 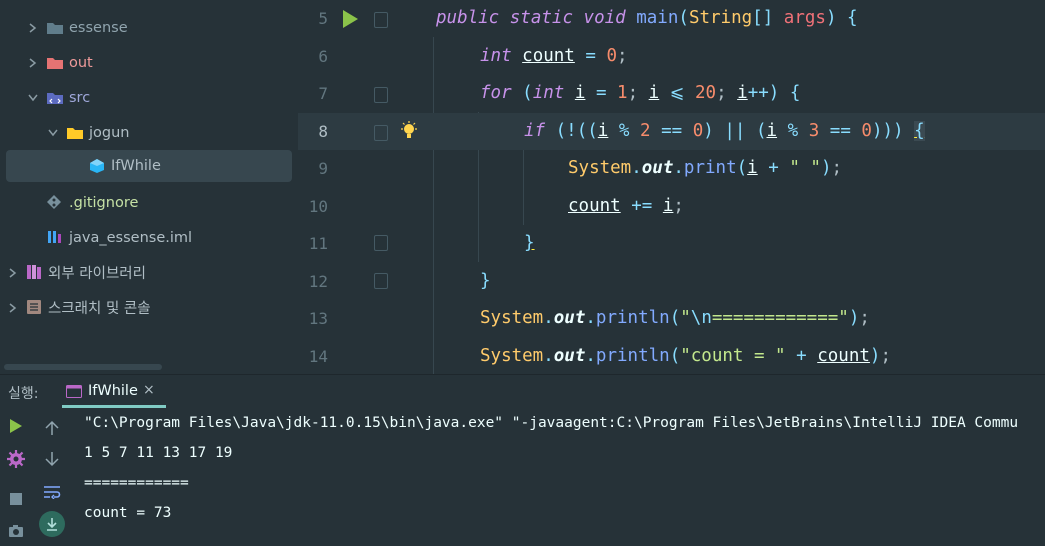 I want to click on code-line-current: 8 if (!((i % 2 == 0) || (i % 3 == 0))) {, so click(x=671, y=131).